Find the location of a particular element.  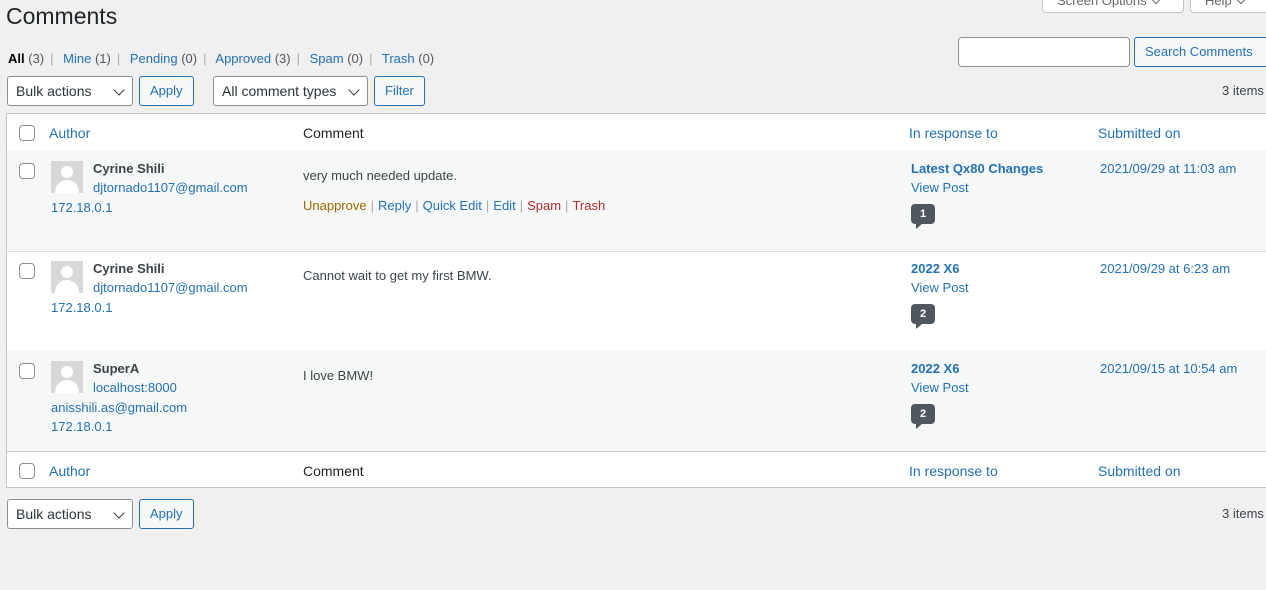

author-url-link: localhost:8000 is located at coordinates (135, 387).